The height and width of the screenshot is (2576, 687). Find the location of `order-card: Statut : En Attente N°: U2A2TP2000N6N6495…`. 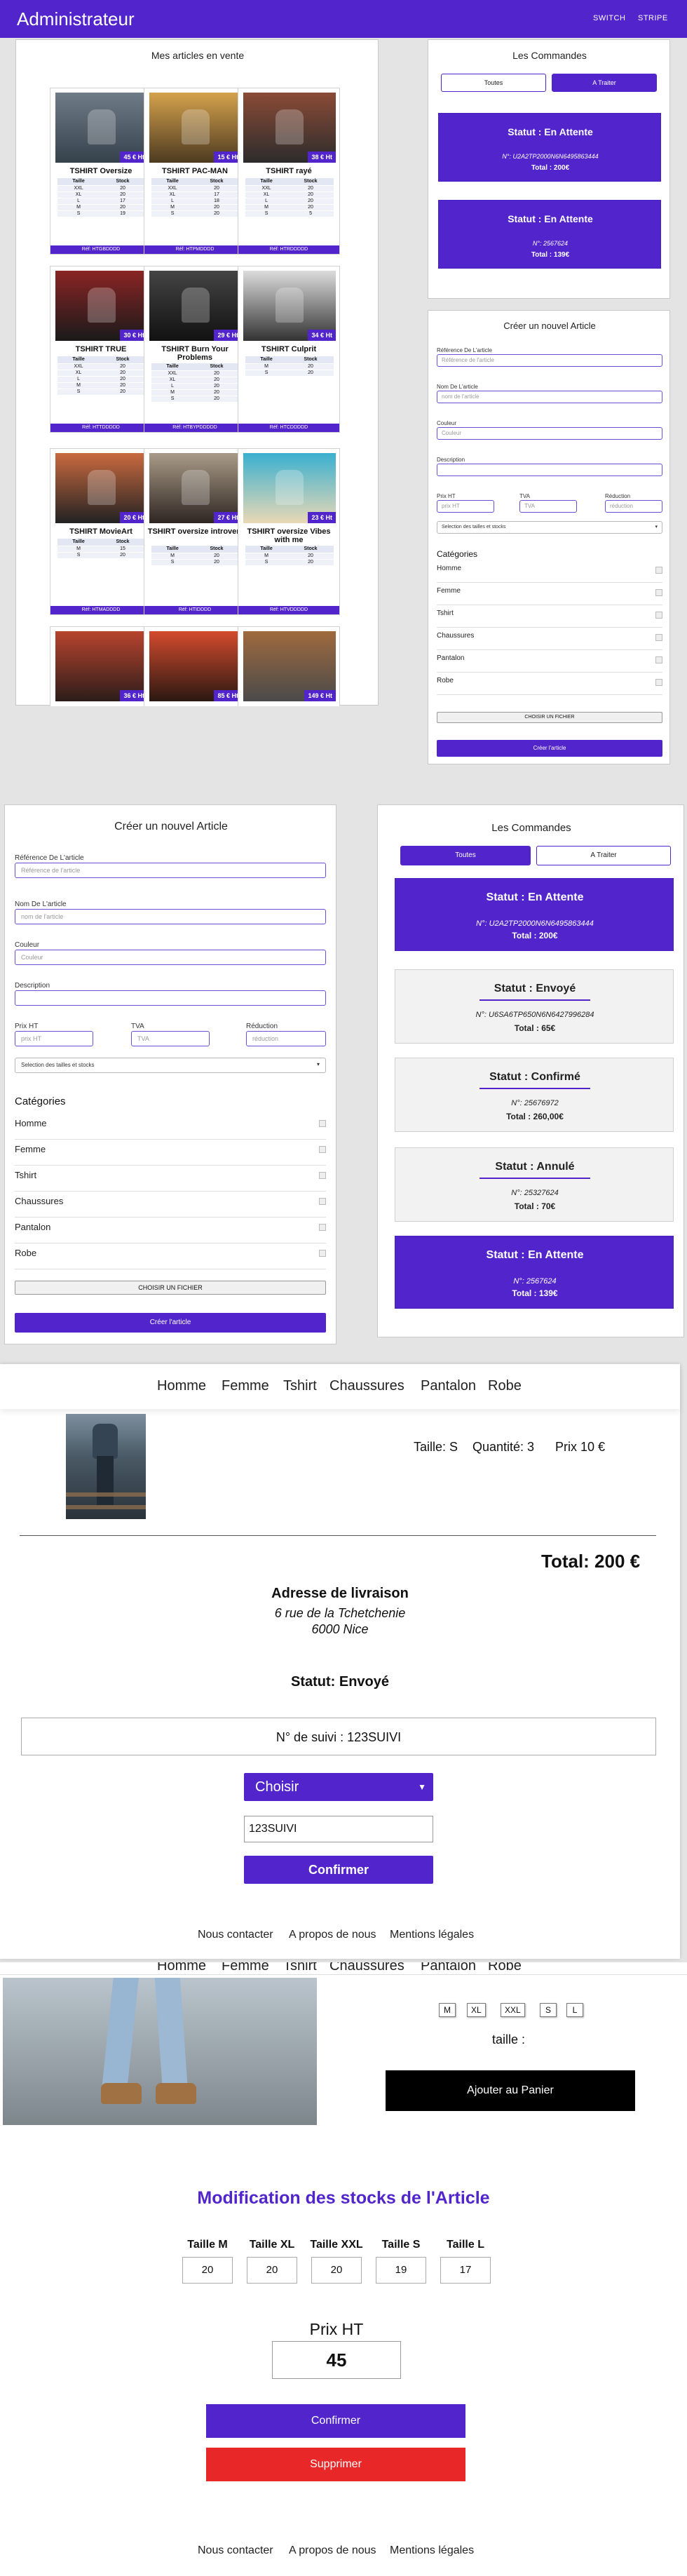

order-card: Statut : En Attente N°: U2A2TP2000N6N6495… is located at coordinates (534, 914).